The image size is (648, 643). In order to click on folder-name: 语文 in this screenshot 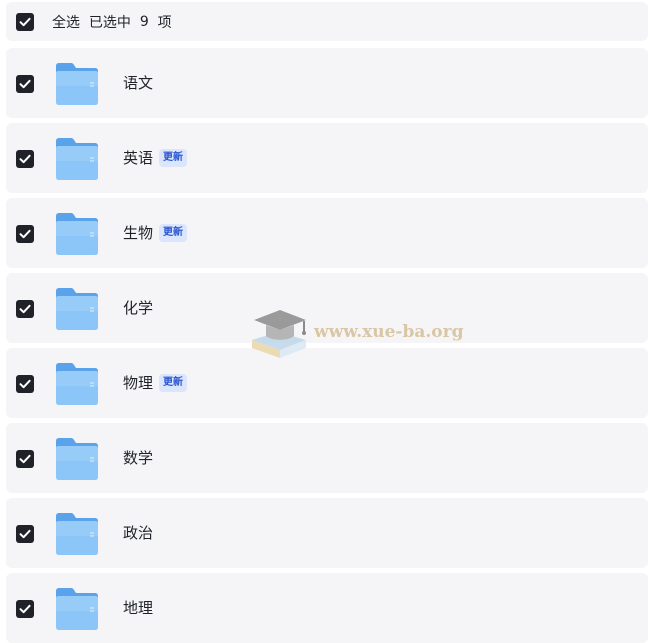, I will do `click(138, 83)`.